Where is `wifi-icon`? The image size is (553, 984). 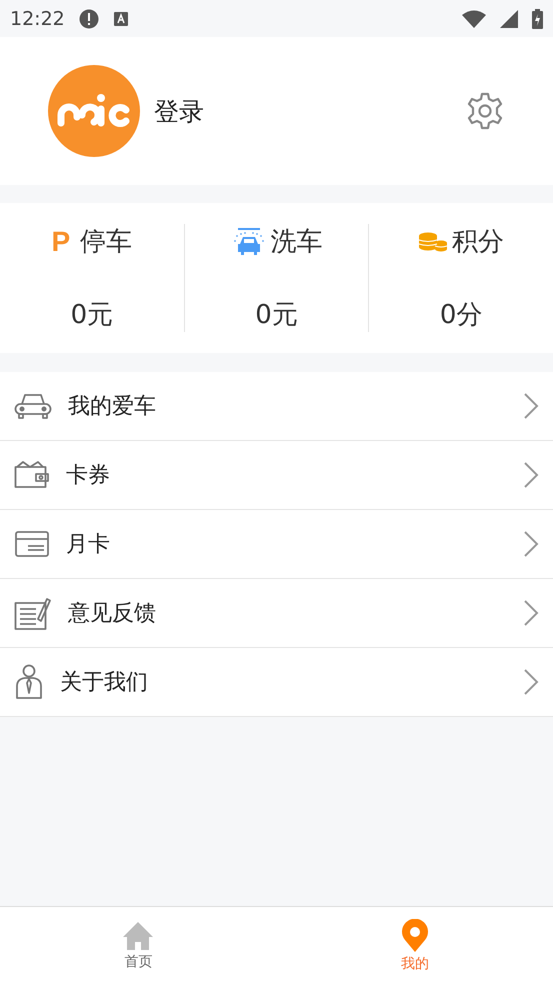 wifi-icon is located at coordinates (474, 19).